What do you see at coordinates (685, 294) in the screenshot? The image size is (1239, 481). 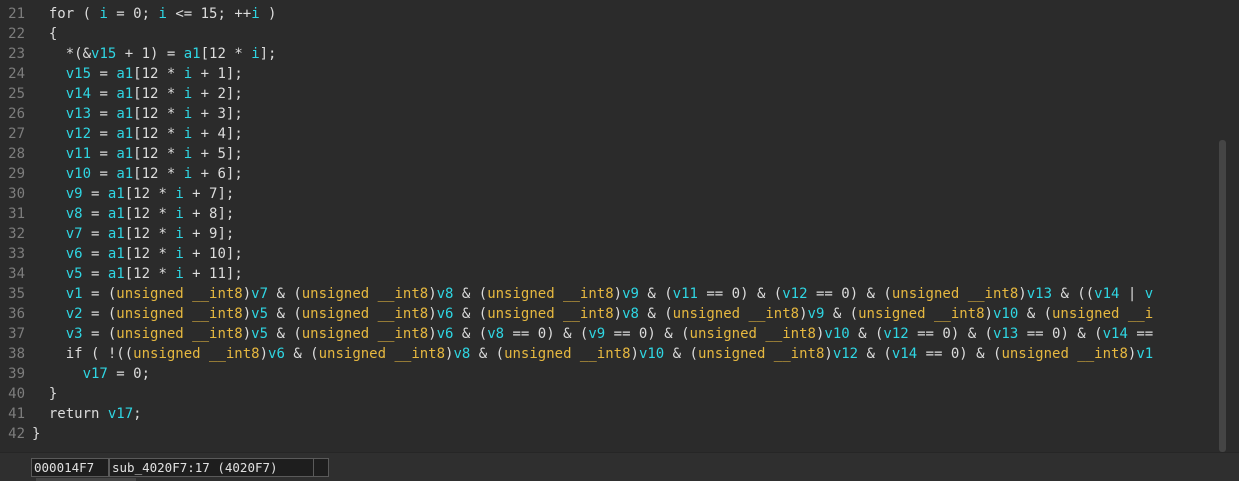 I see `identifier-token: v11` at bounding box center [685, 294].